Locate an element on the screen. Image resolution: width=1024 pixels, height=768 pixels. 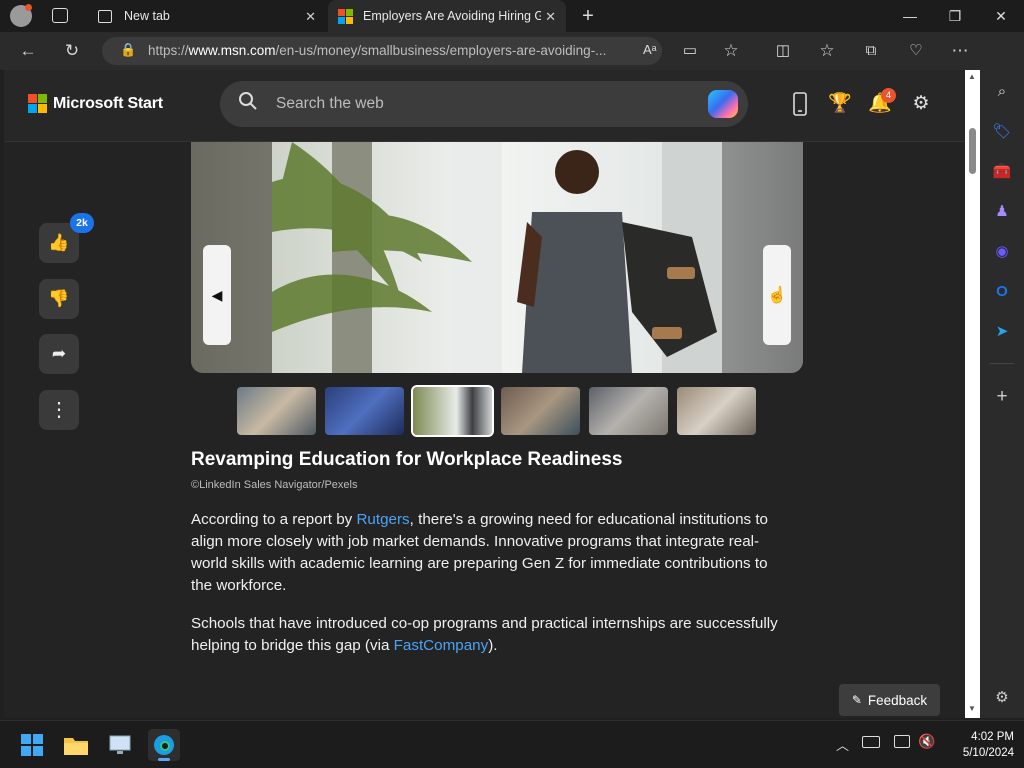
close-window-icon: ✕ is located at coordinates (1001, 16).